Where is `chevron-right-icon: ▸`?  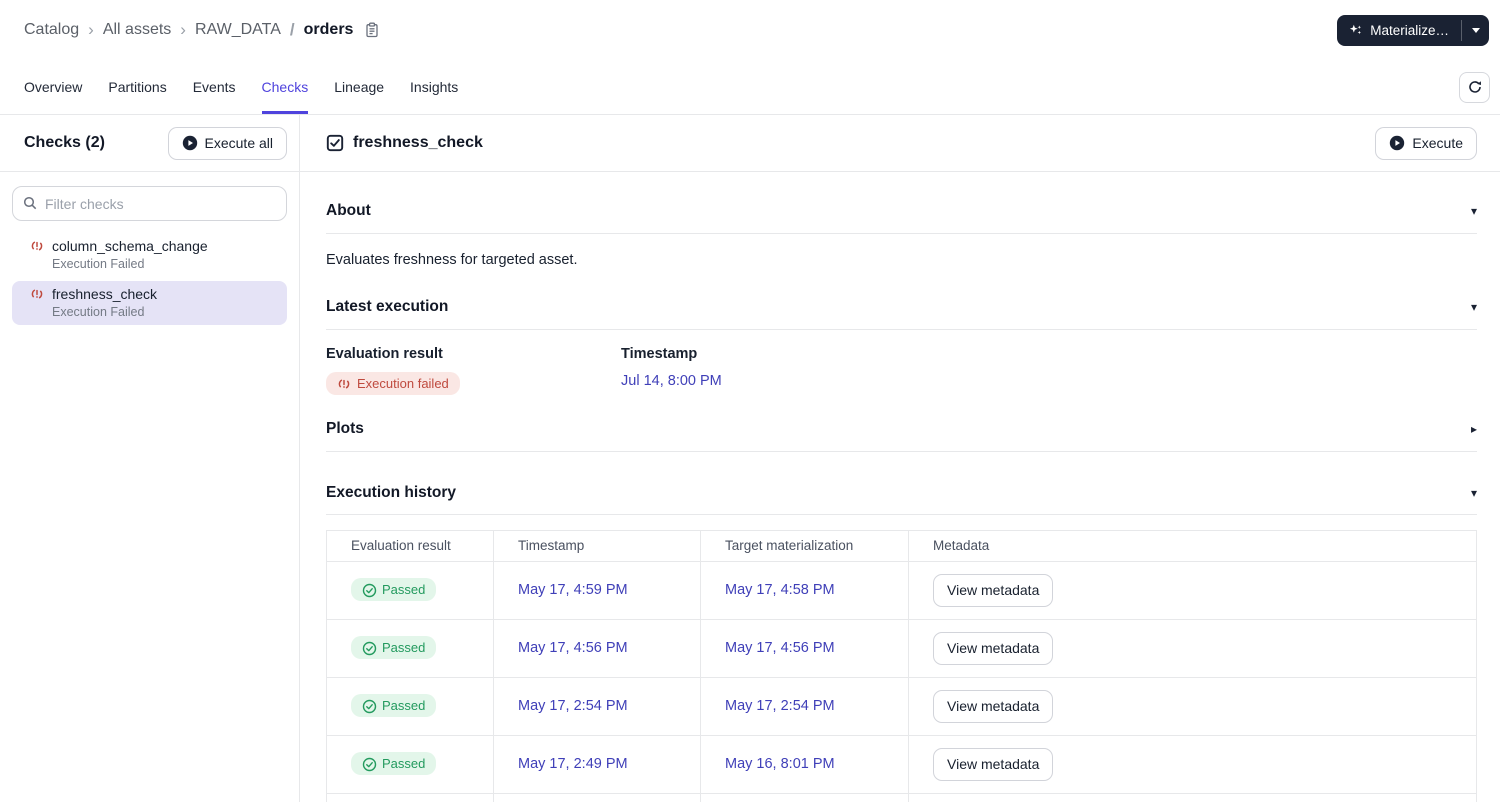 chevron-right-icon: ▸ is located at coordinates (1474, 429).